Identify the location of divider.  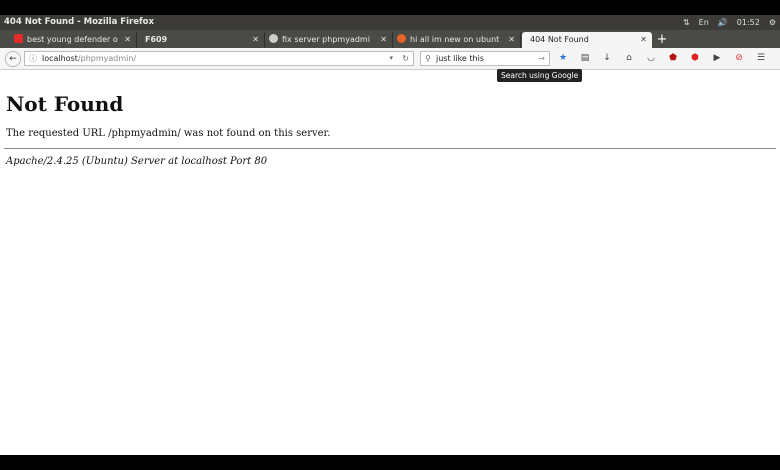
(390, 148).